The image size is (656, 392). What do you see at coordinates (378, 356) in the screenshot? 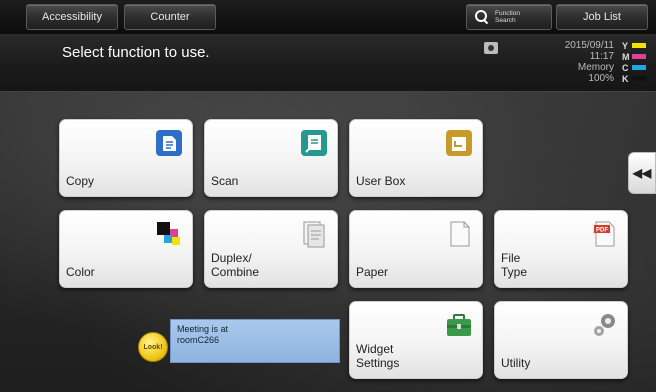
I see `widget-settings-label: Widget Settings` at bounding box center [378, 356].